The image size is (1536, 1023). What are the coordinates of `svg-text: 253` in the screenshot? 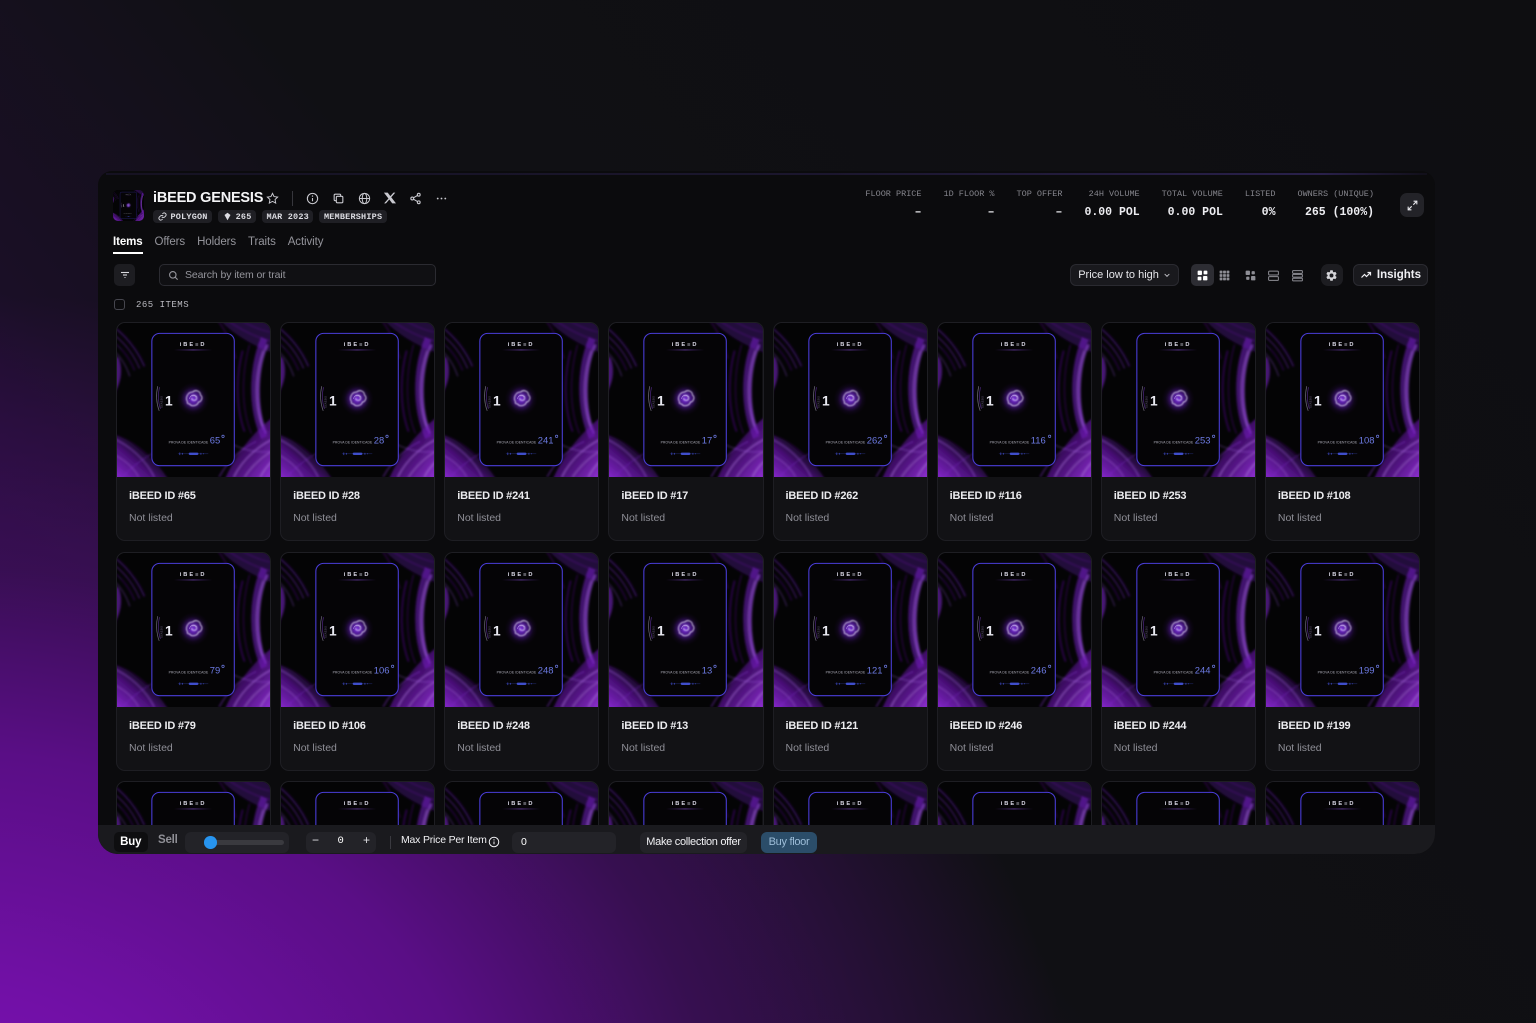 It's located at (1203, 441).